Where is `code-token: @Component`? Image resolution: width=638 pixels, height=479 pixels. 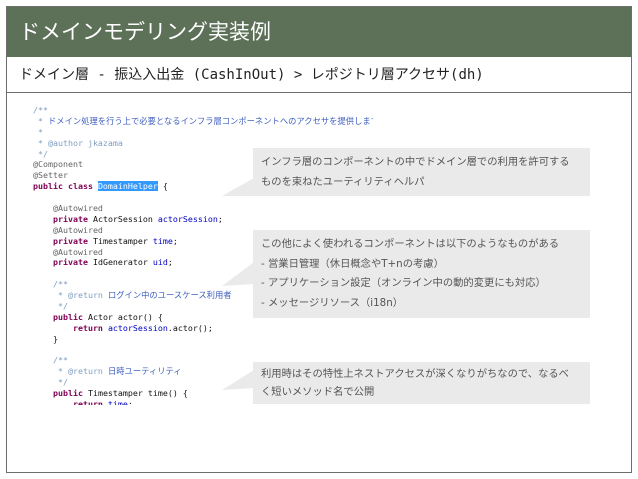
code-token: @Component is located at coordinates (58, 164).